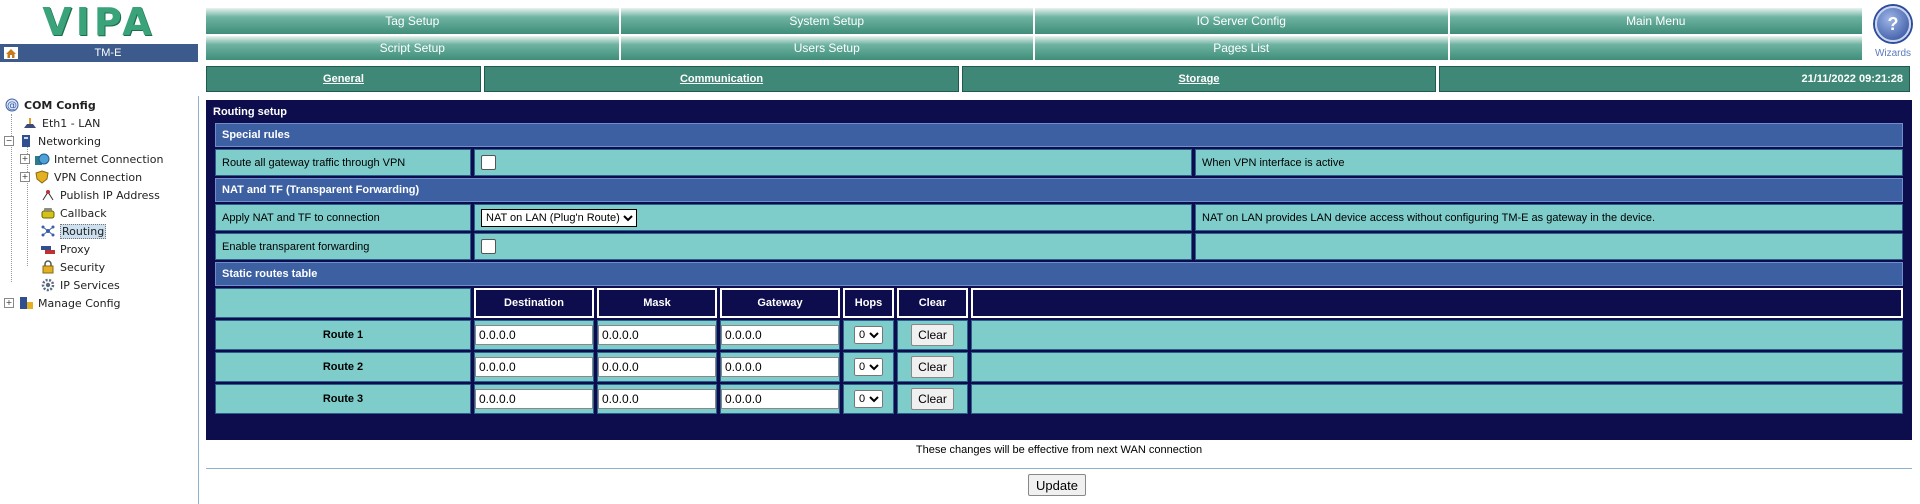  I want to click on tree-item-ip-services: IP Services, so click(80, 285).